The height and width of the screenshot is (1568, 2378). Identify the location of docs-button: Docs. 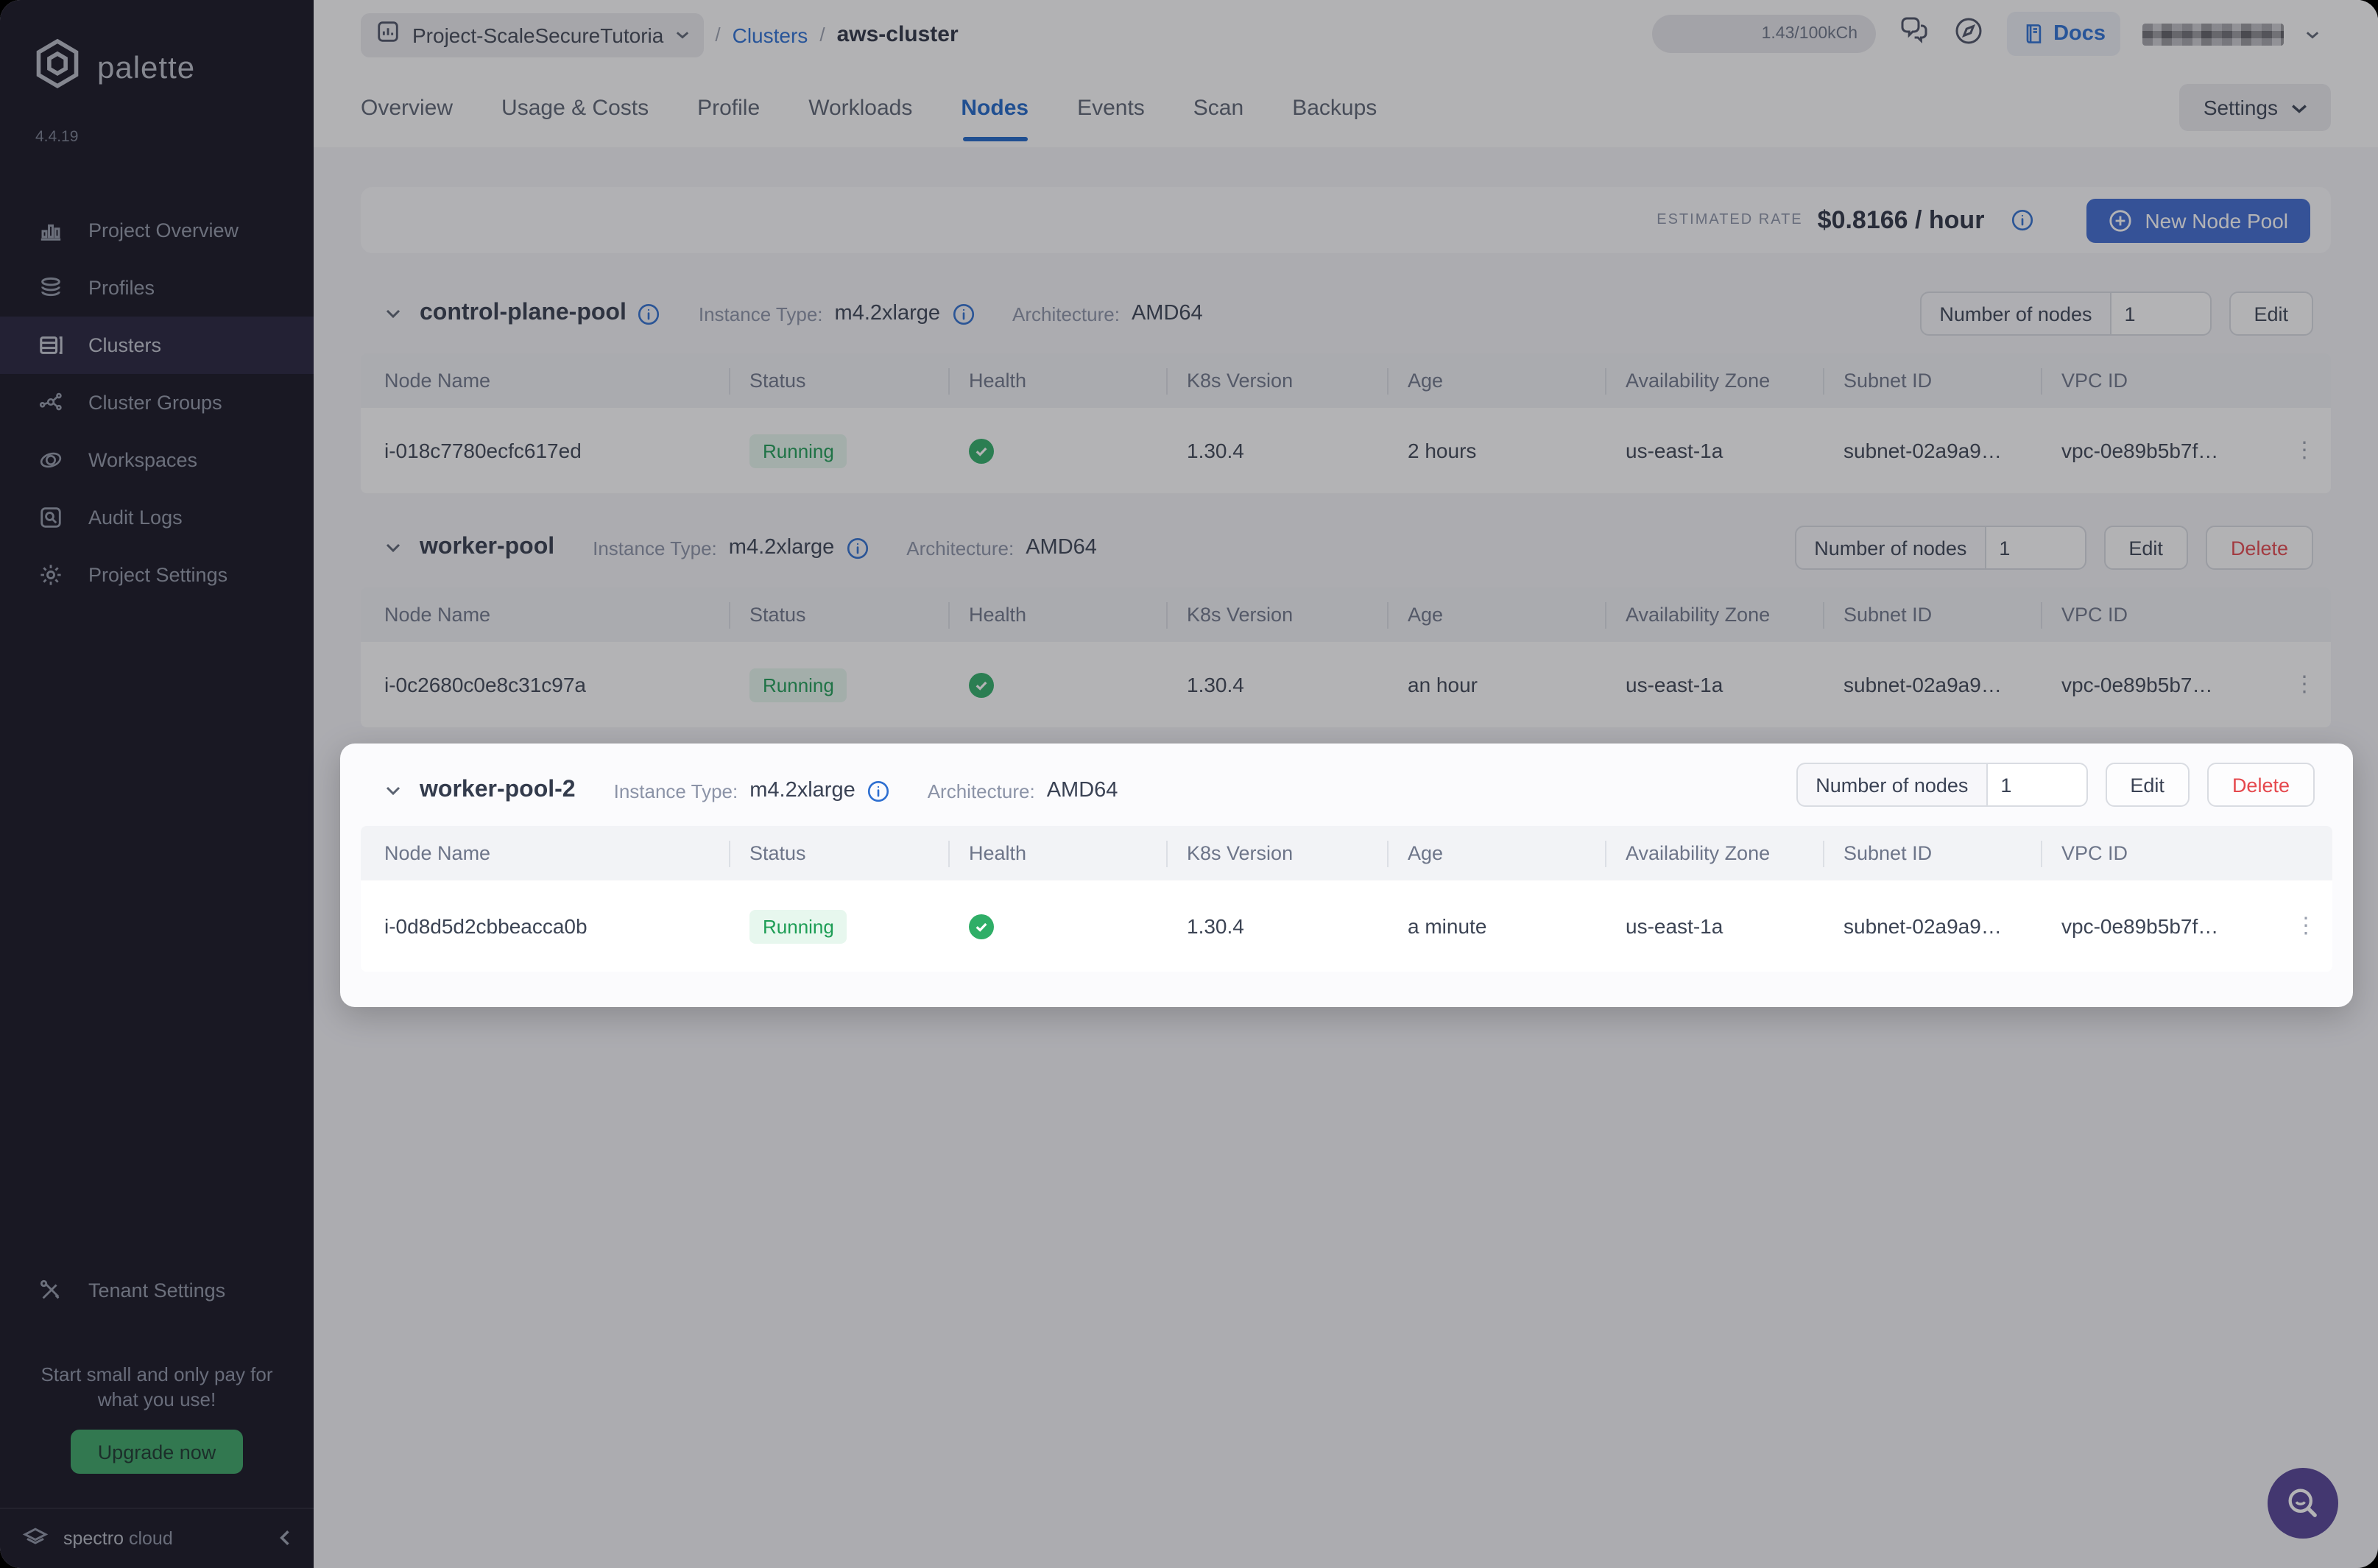
(2063, 34).